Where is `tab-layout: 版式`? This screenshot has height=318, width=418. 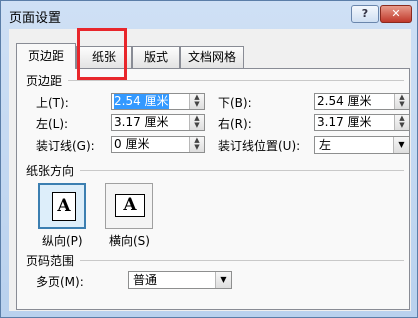
tab-layout: 版式 is located at coordinates (156, 57).